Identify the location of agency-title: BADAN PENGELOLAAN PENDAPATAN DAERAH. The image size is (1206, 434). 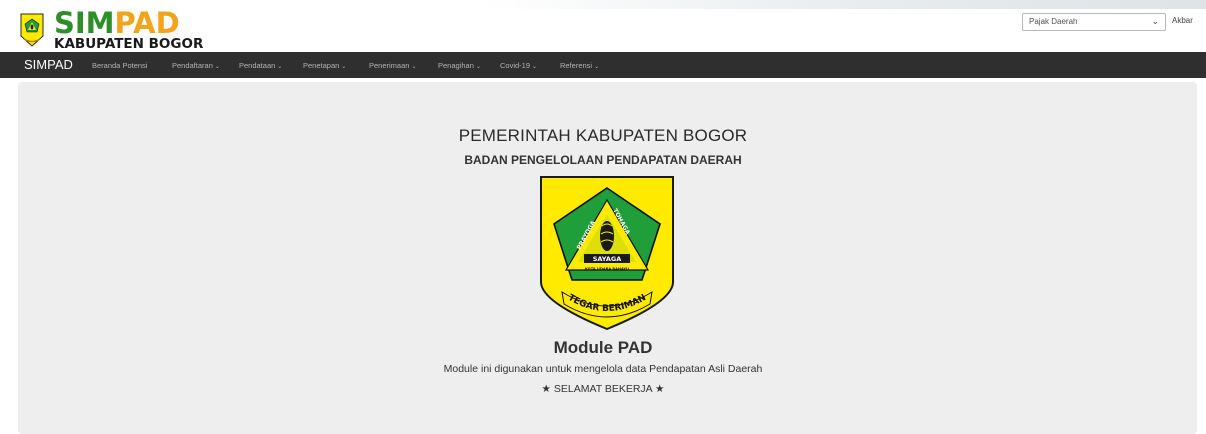
(603, 160).